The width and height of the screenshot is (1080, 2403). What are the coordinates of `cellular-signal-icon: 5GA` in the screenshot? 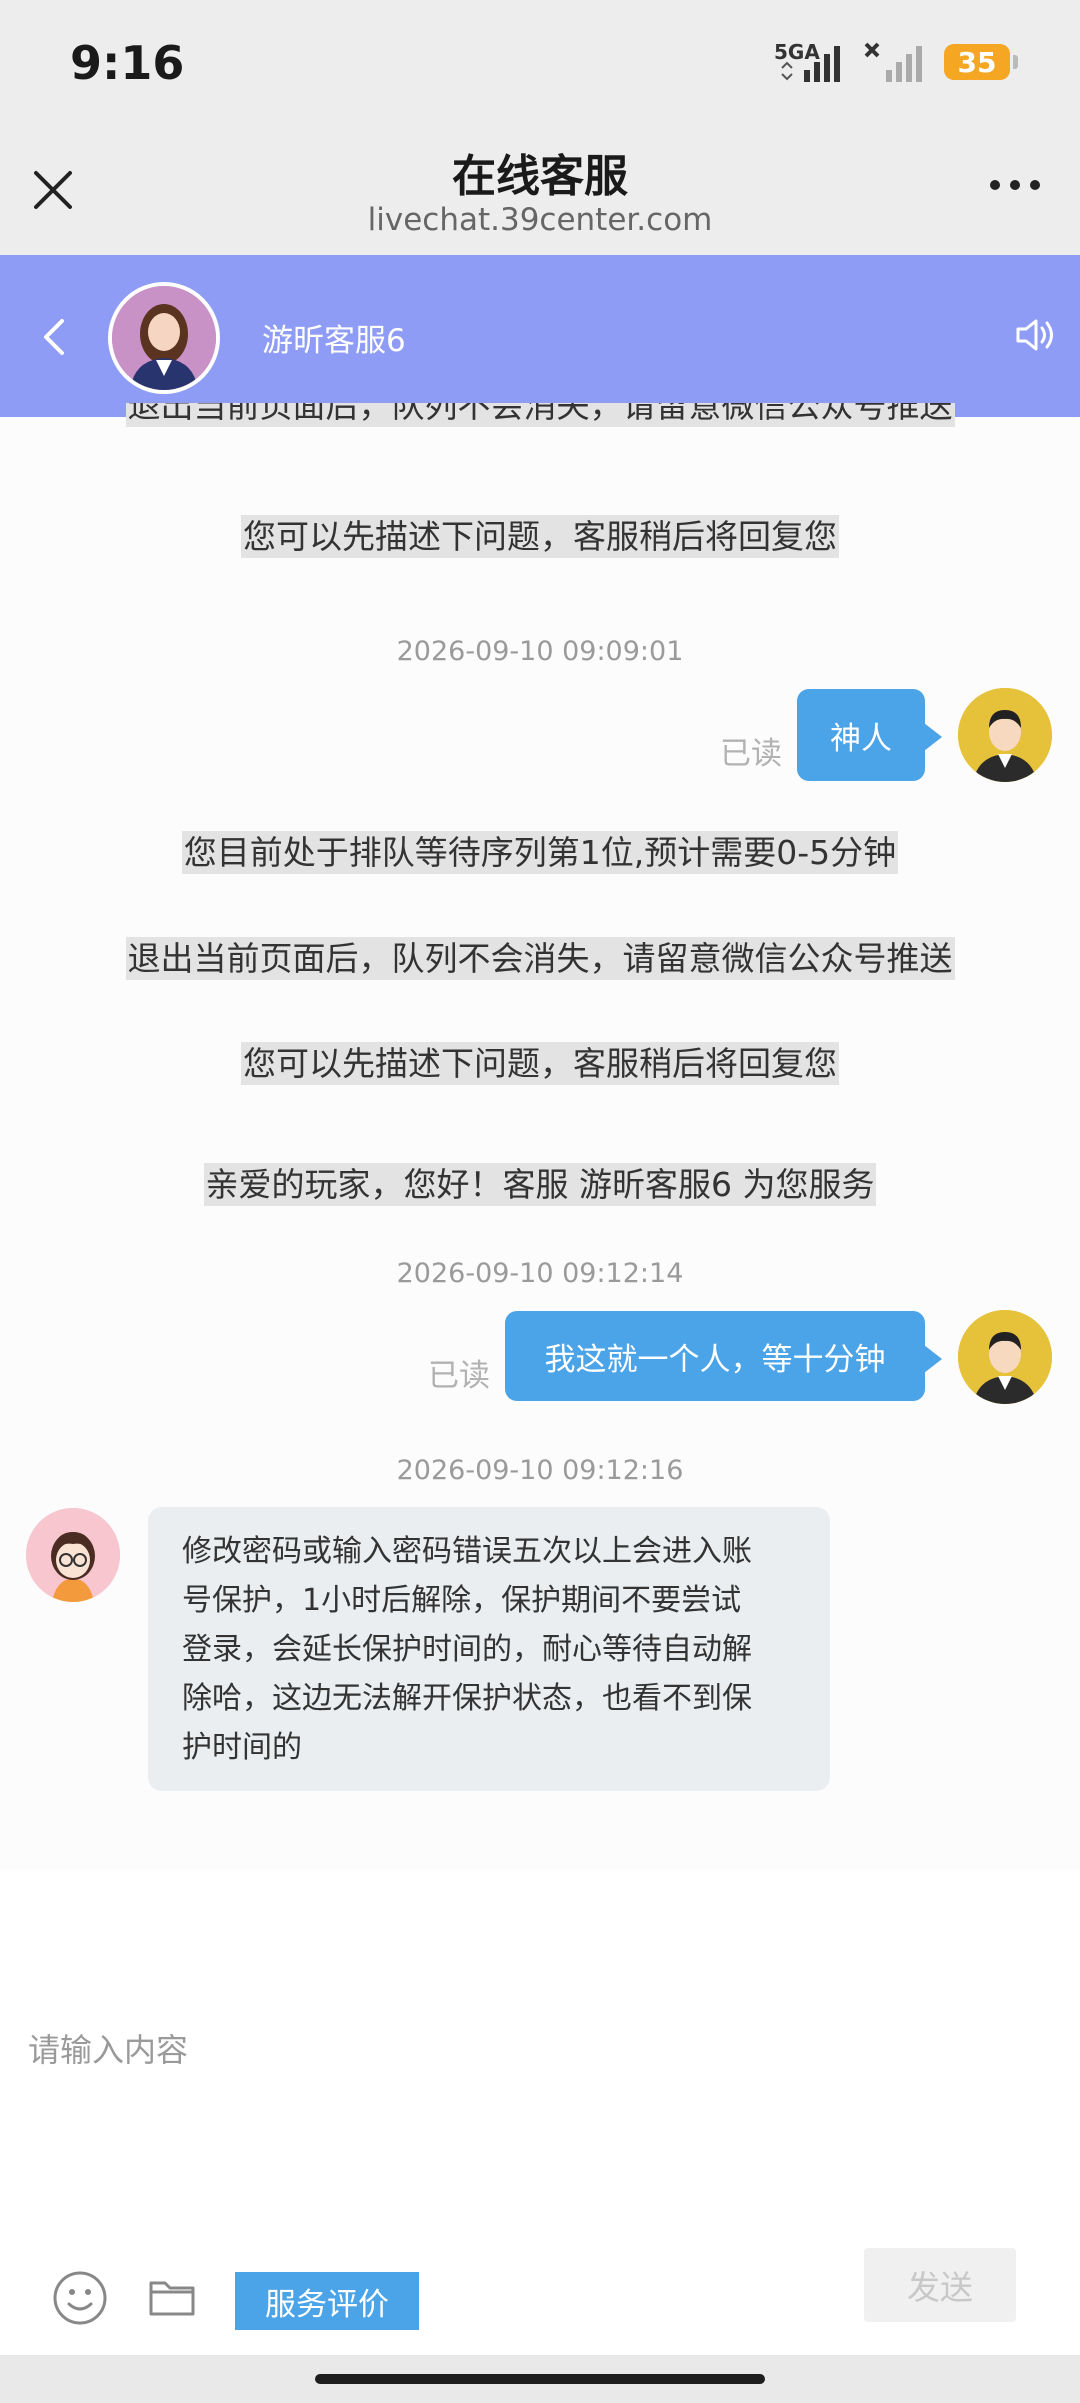 It's located at (810, 62).